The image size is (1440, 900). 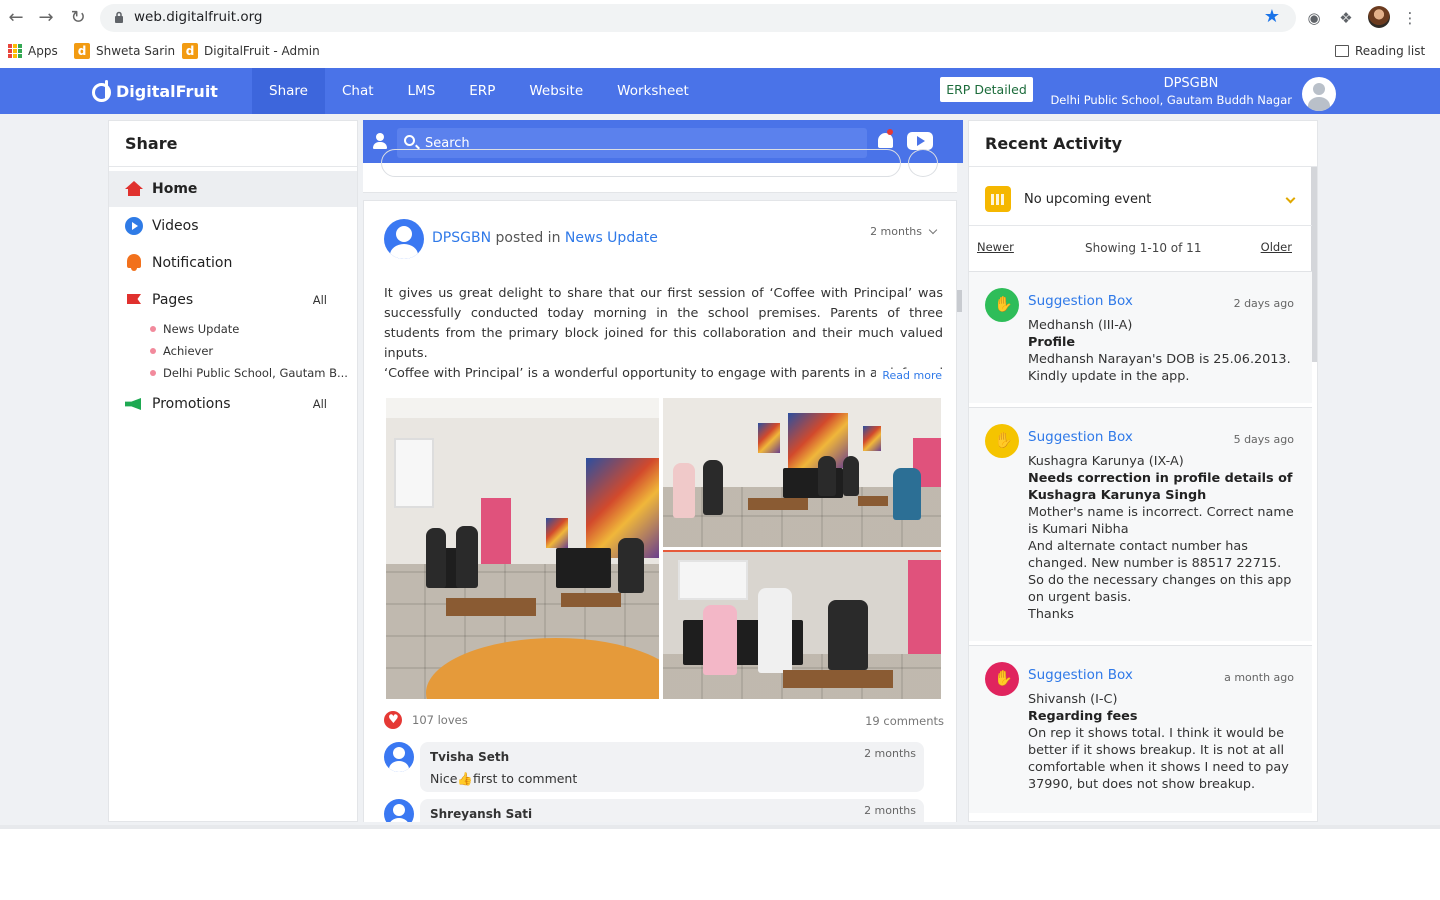 I want to click on sidebar-item-home: Home, so click(x=233, y=189).